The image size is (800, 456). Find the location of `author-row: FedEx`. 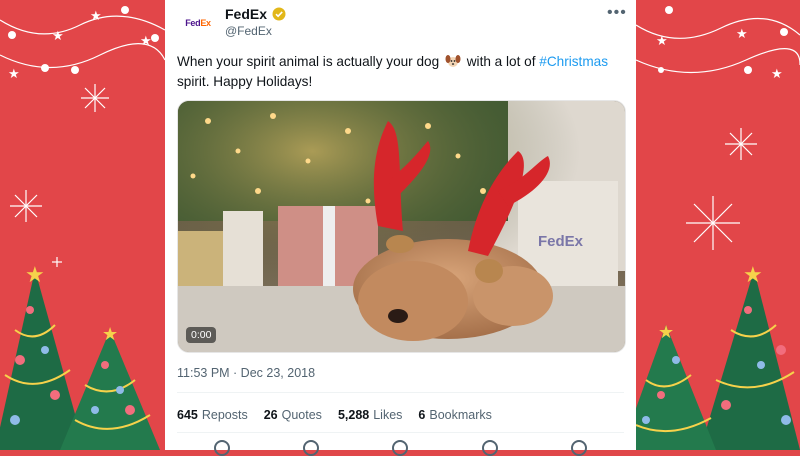

author-row: FedEx is located at coordinates (255, 14).